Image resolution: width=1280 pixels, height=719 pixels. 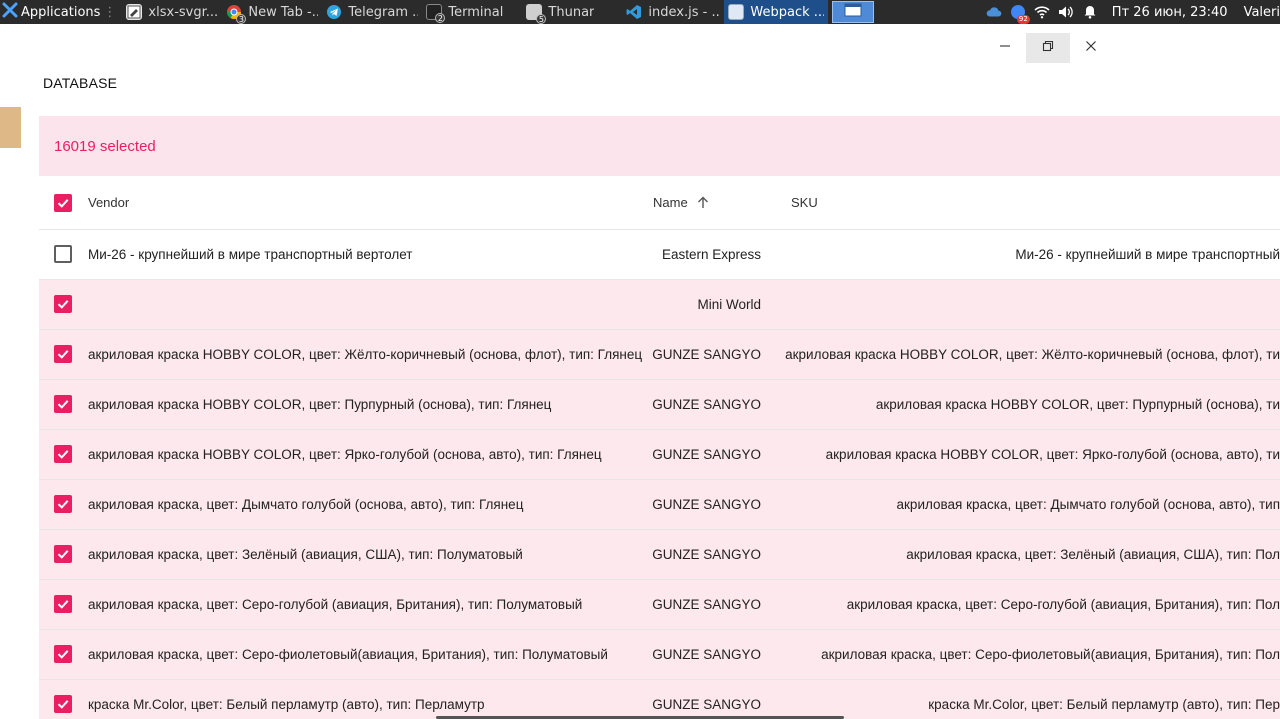 I want to click on chrome-icon: 3, so click(x=236, y=14).